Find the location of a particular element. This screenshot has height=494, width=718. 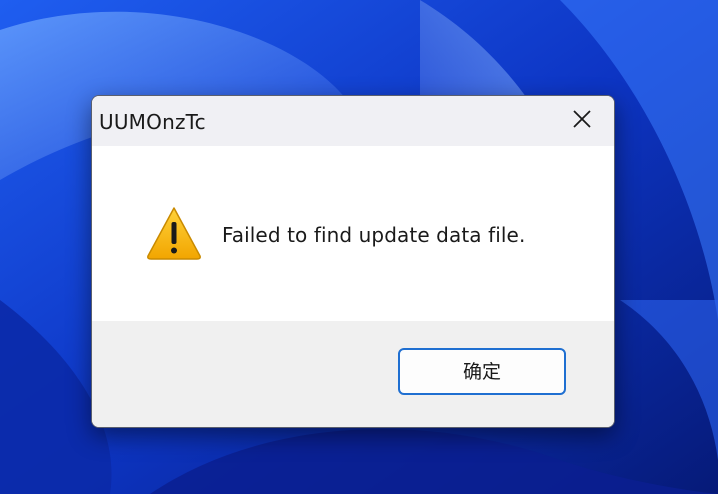

close-button is located at coordinates (581, 120).